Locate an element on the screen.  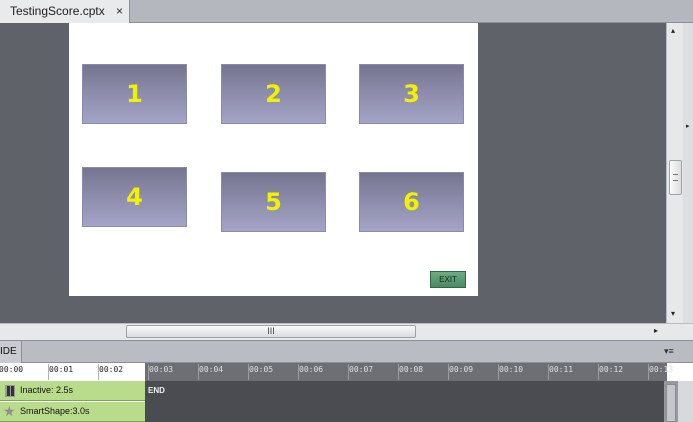
timeline-scroll-thumb is located at coordinates (671, 403).